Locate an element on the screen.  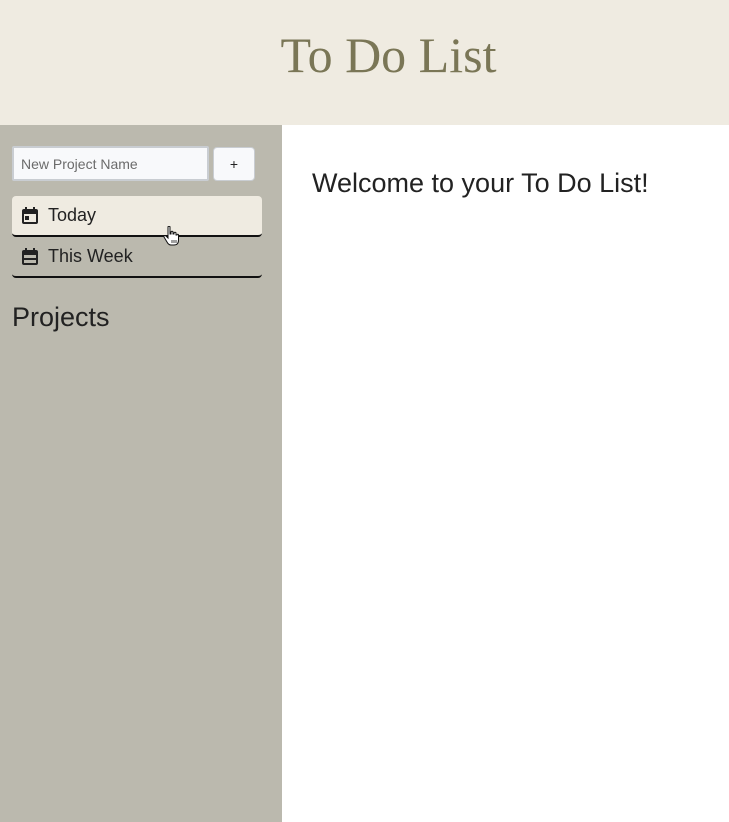
projects-heading: Projects is located at coordinates (61, 317).